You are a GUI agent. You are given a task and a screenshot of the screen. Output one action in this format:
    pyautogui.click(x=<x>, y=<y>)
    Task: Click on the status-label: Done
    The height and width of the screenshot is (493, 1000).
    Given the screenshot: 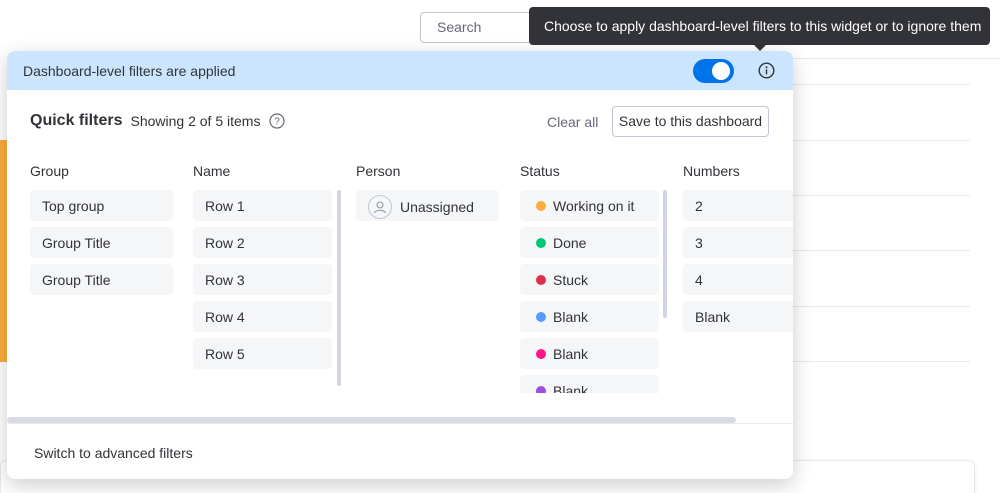 What is the action you would take?
    pyautogui.click(x=570, y=243)
    